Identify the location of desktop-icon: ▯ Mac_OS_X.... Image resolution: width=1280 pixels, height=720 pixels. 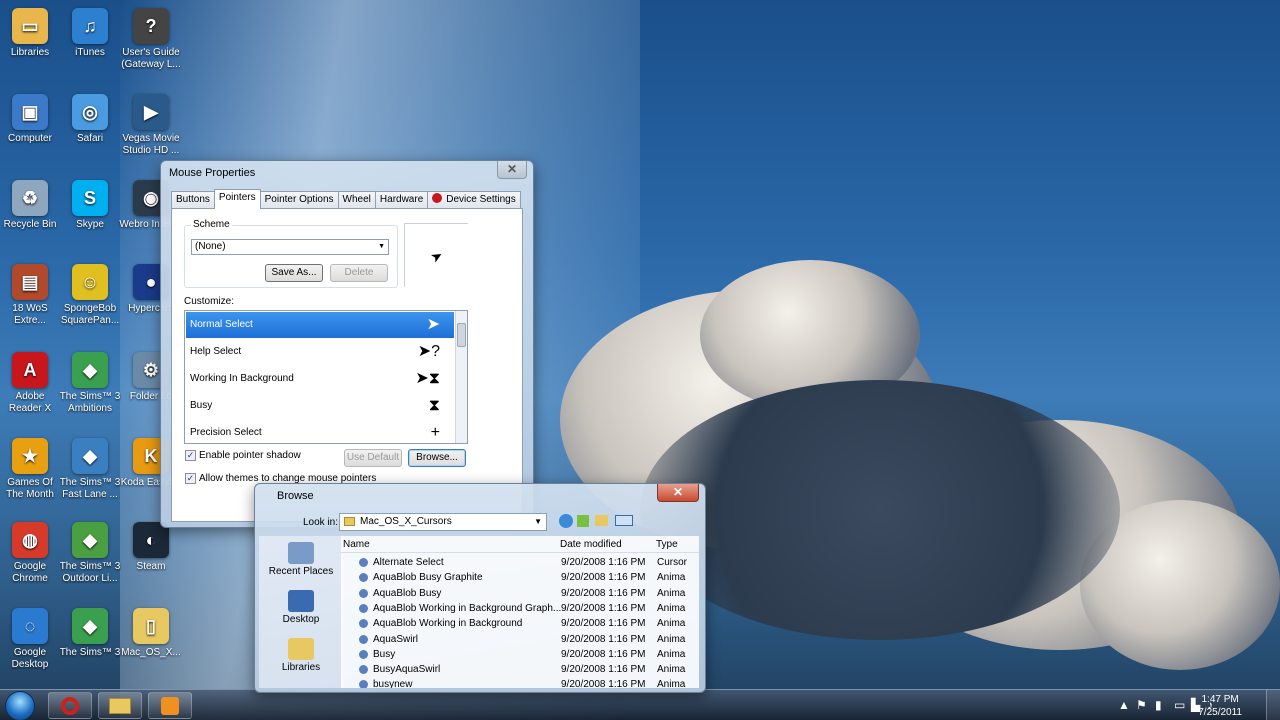
(151, 633).